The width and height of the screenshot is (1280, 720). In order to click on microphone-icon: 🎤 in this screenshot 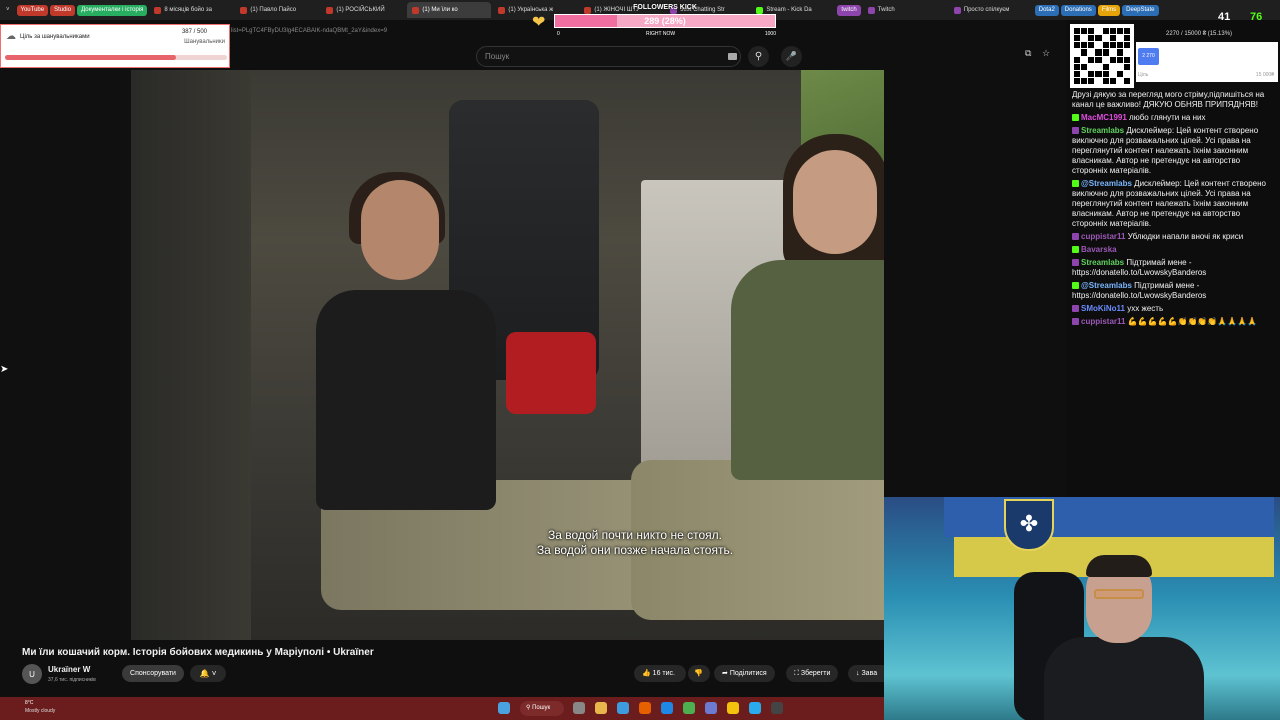, I will do `click(791, 56)`.